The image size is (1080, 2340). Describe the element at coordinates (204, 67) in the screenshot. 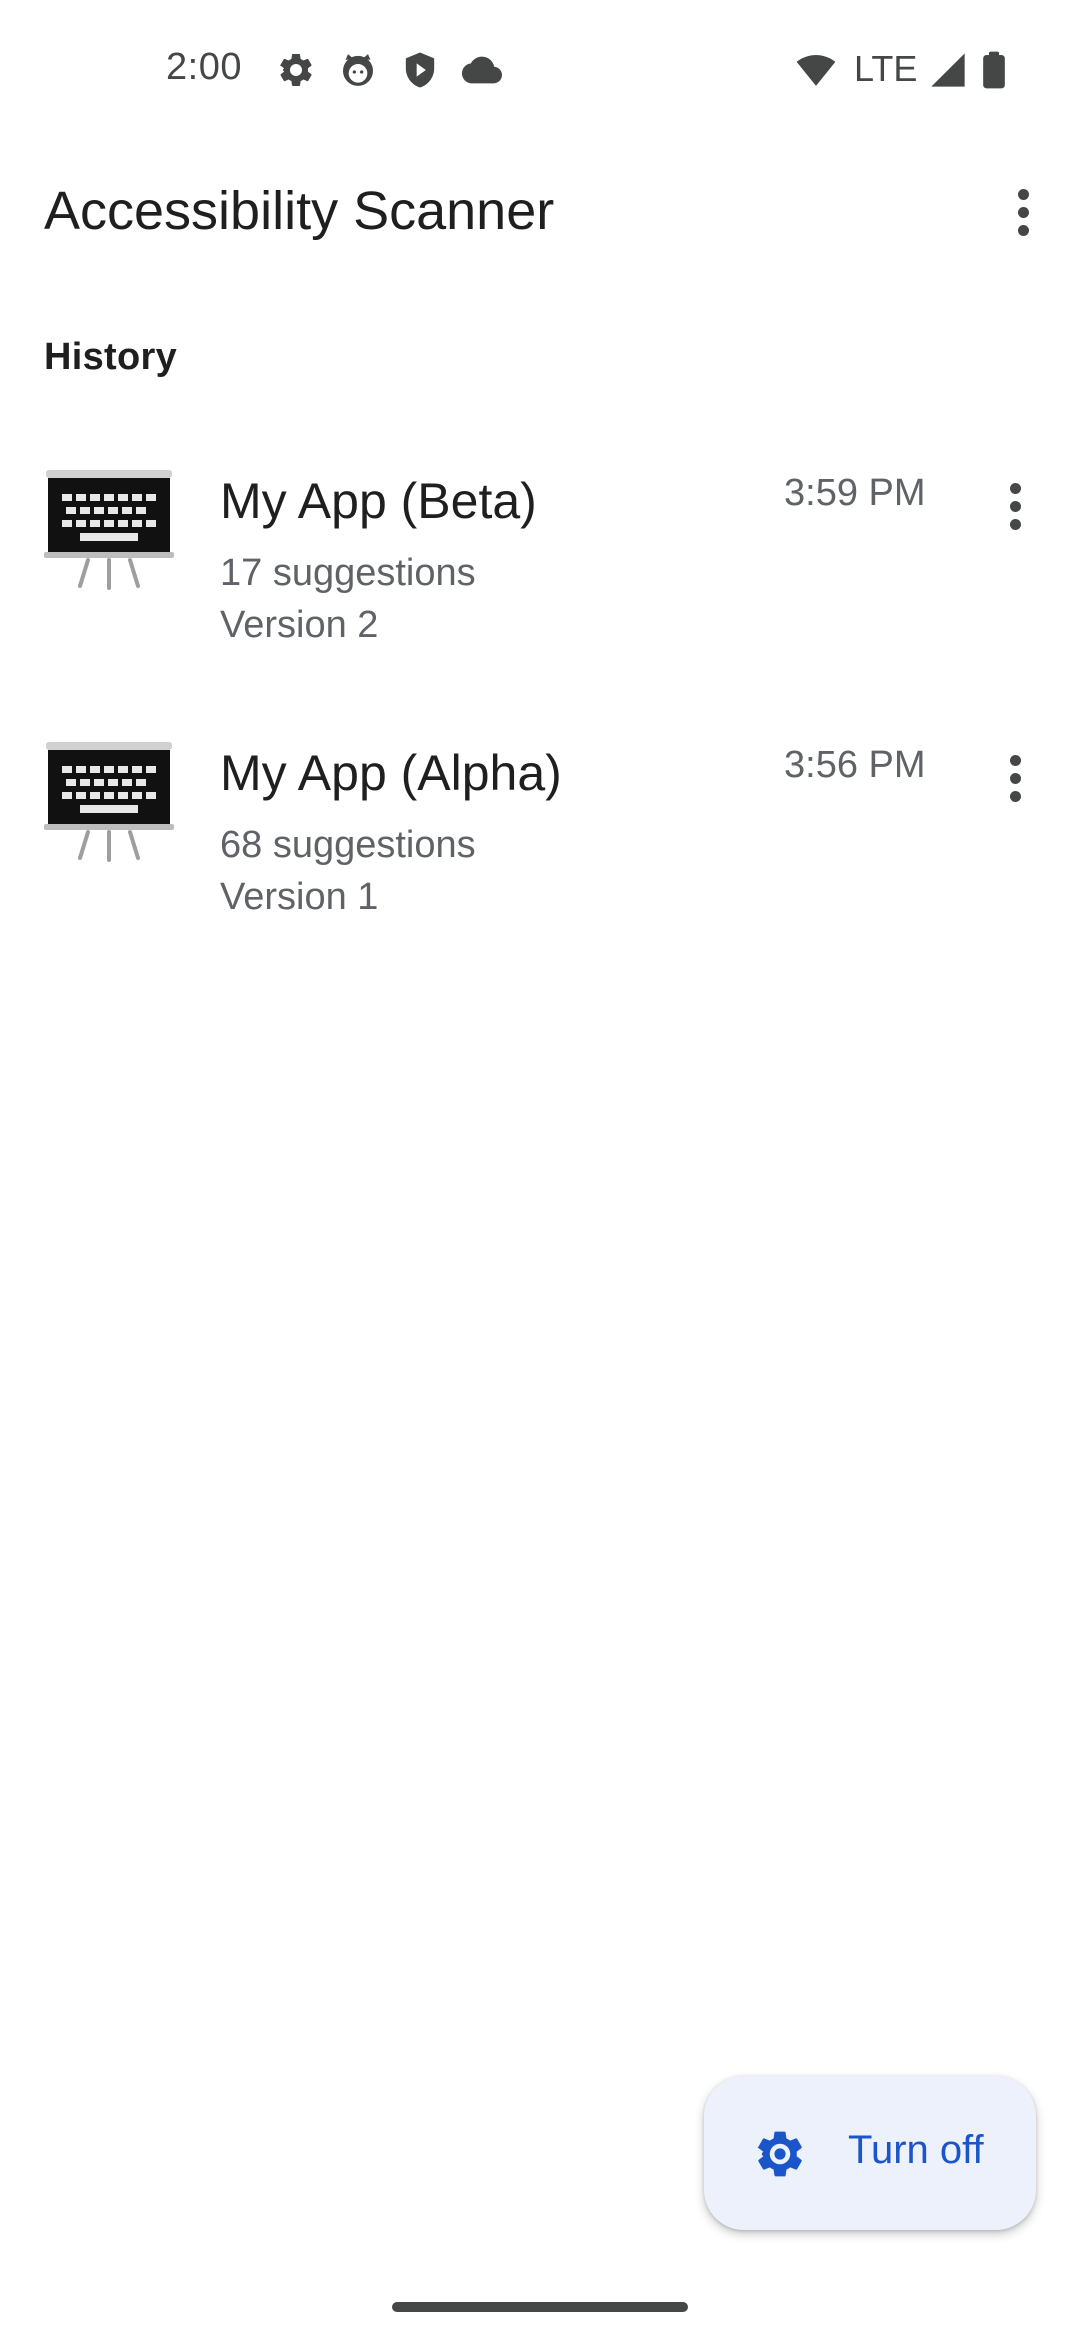

I see `status-time: 2:00` at that location.